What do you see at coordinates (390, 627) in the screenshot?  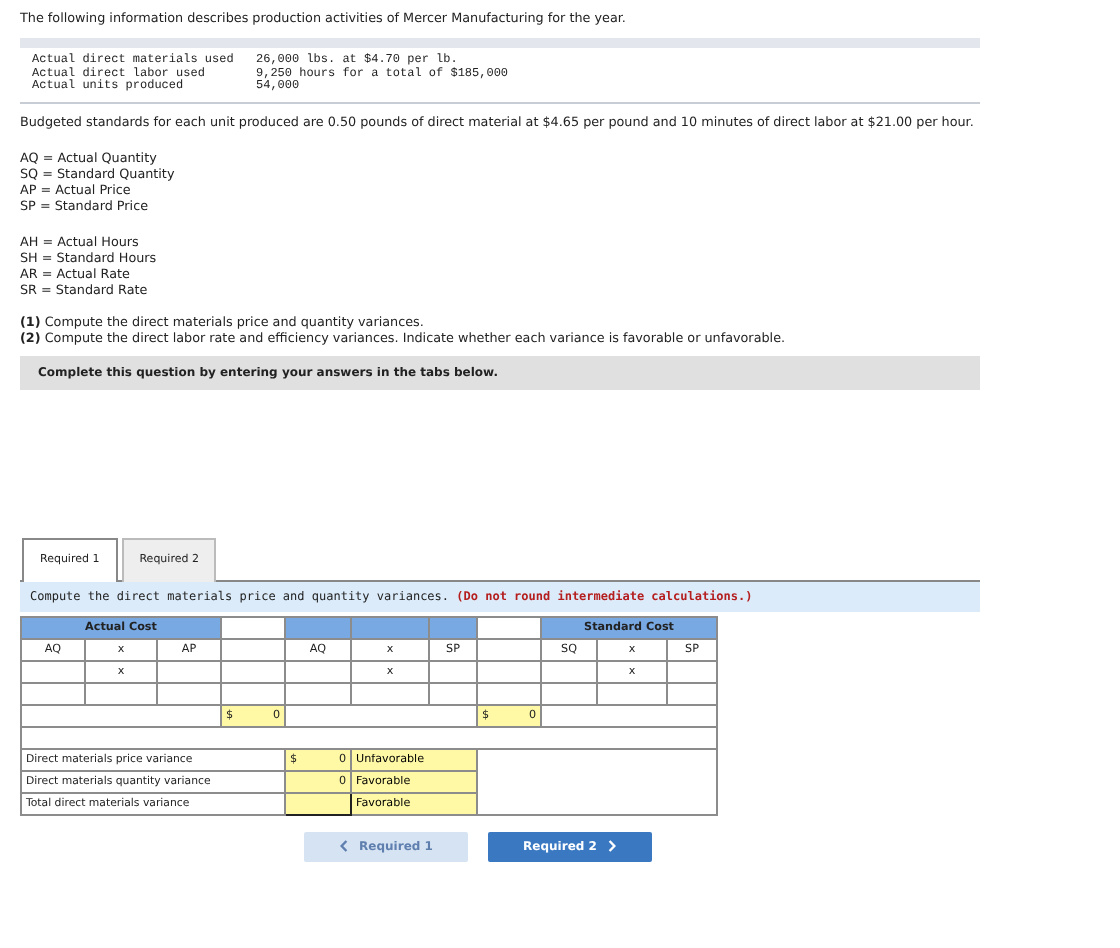 I see `header-cell` at bounding box center [390, 627].